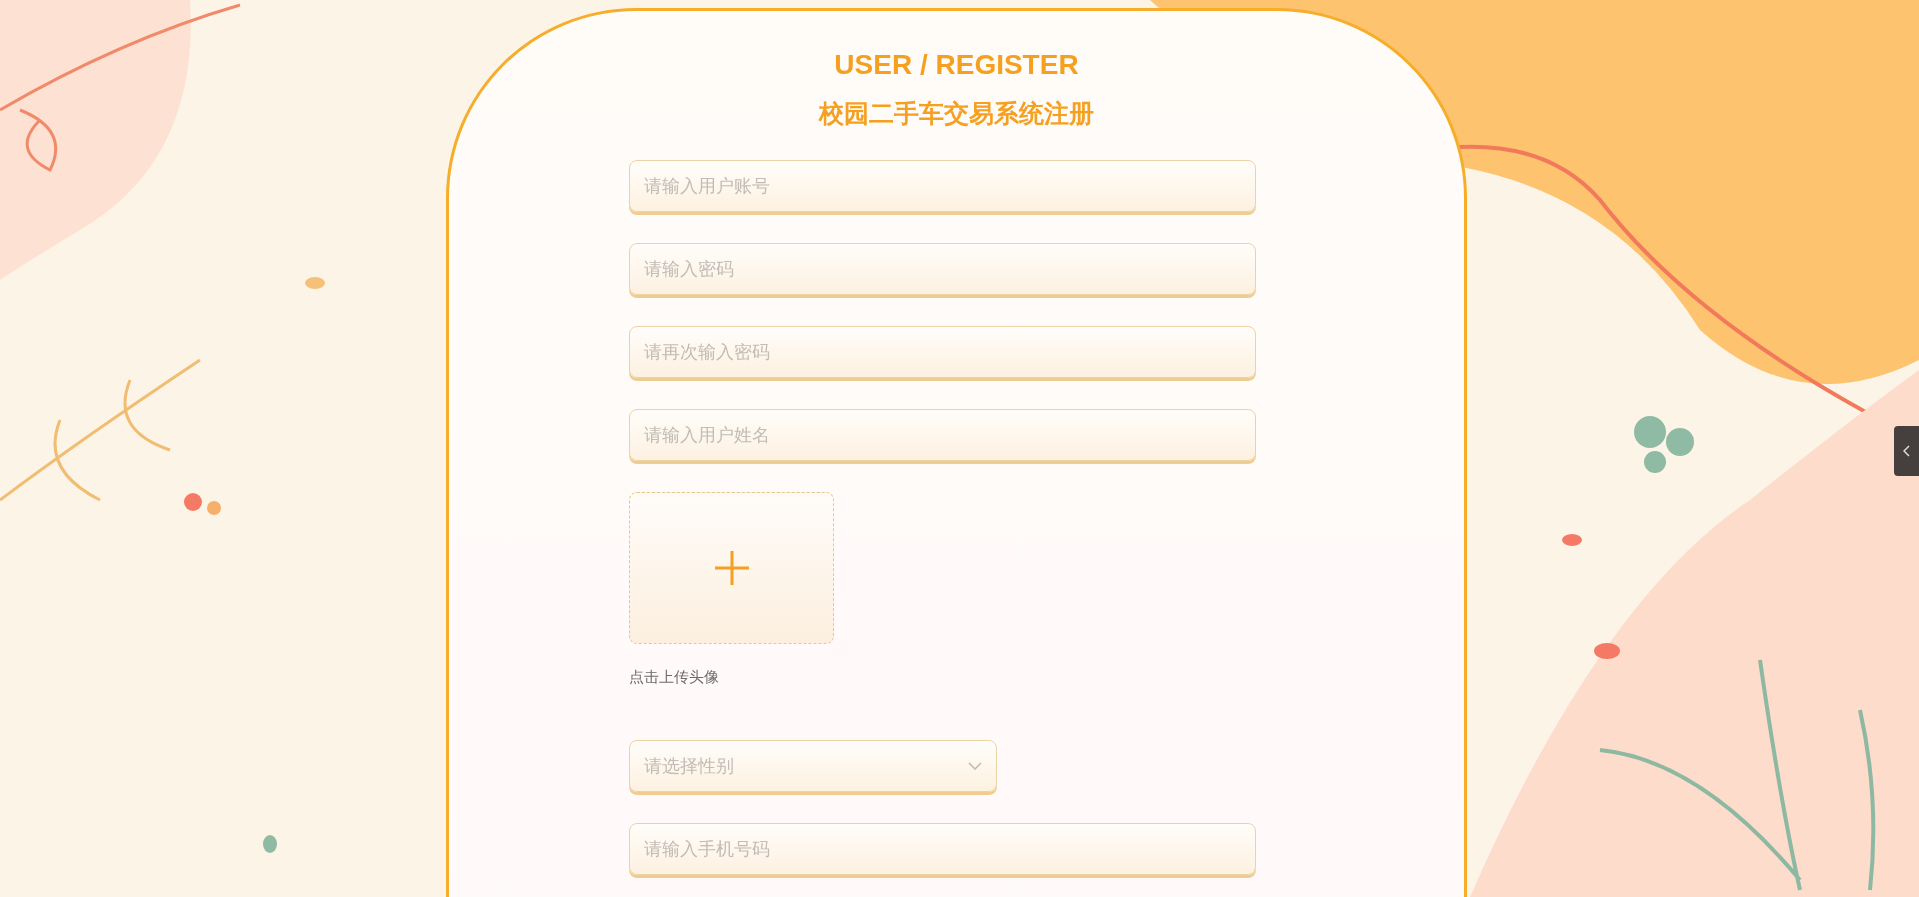 Image resolution: width=1919 pixels, height=897 pixels. Describe the element at coordinates (731, 568) in the screenshot. I see `plus-icon` at that location.